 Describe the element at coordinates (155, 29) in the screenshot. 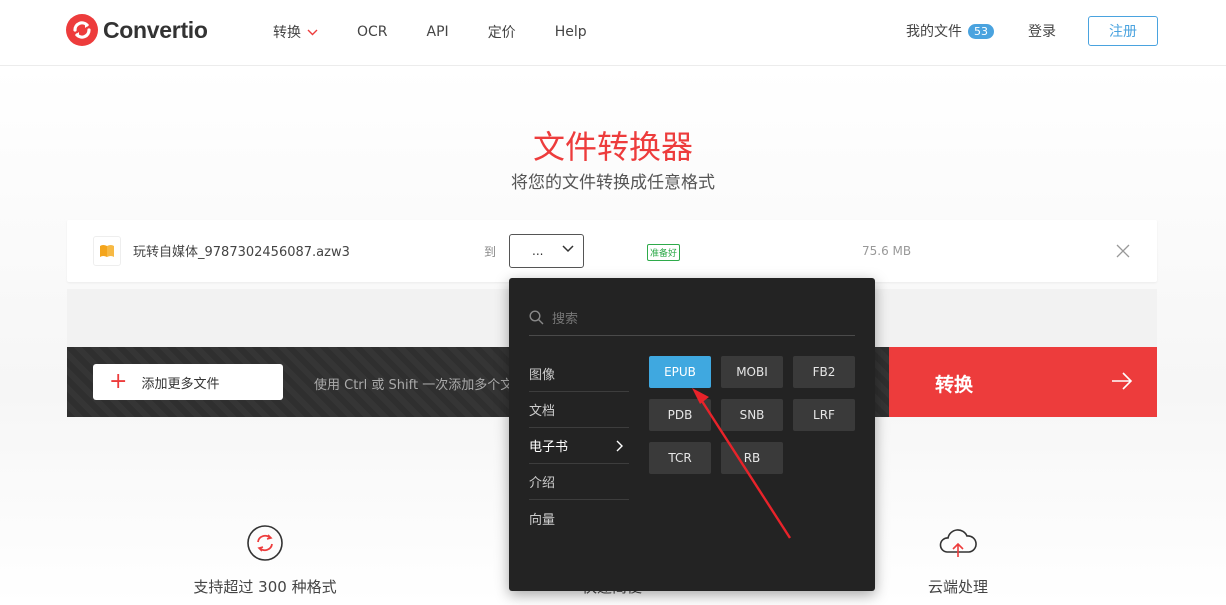

I see `logo-text: Convertio` at that location.